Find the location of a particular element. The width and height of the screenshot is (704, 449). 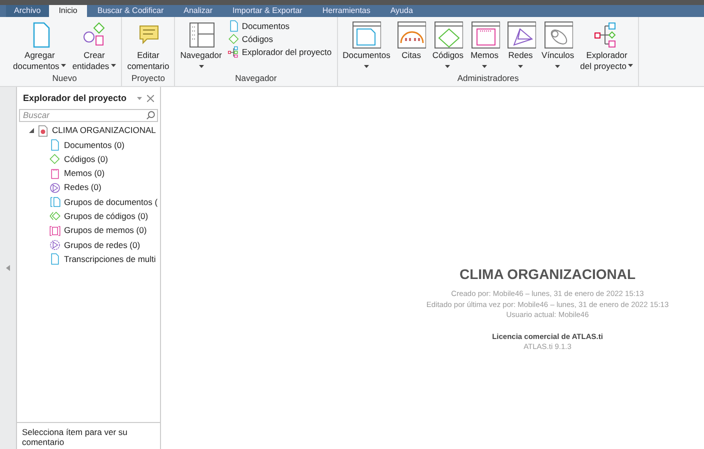

tree-item: Grupos de memos (0) is located at coordinates (88, 231).